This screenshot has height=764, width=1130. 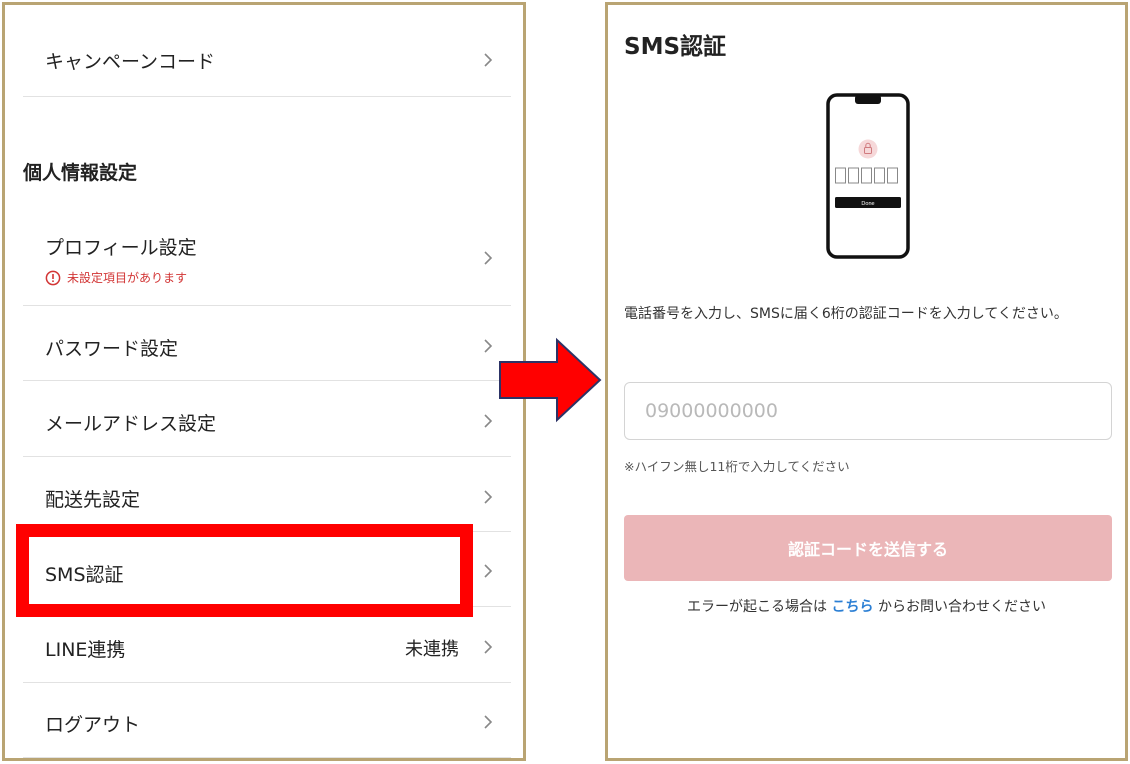 What do you see at coordinates (112, 349) in the screenshot?
I see `settings-item-label: パスワード設定` at bounding box center [112, 349].